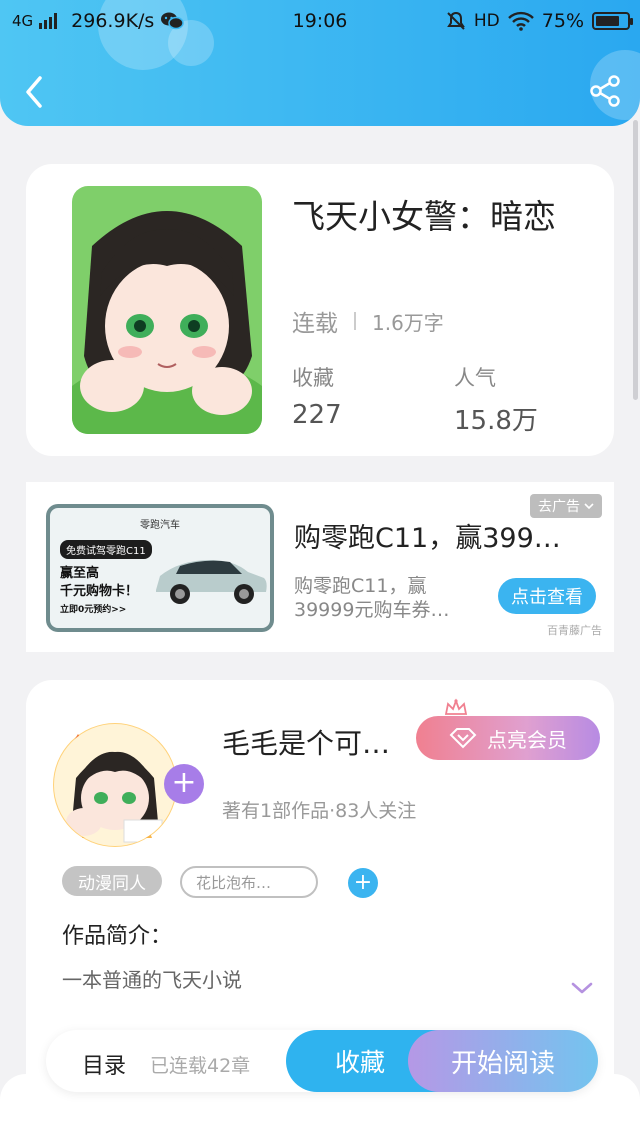  I want to click on book-title: 飞天小女警：暗恋, so click(424, 216).